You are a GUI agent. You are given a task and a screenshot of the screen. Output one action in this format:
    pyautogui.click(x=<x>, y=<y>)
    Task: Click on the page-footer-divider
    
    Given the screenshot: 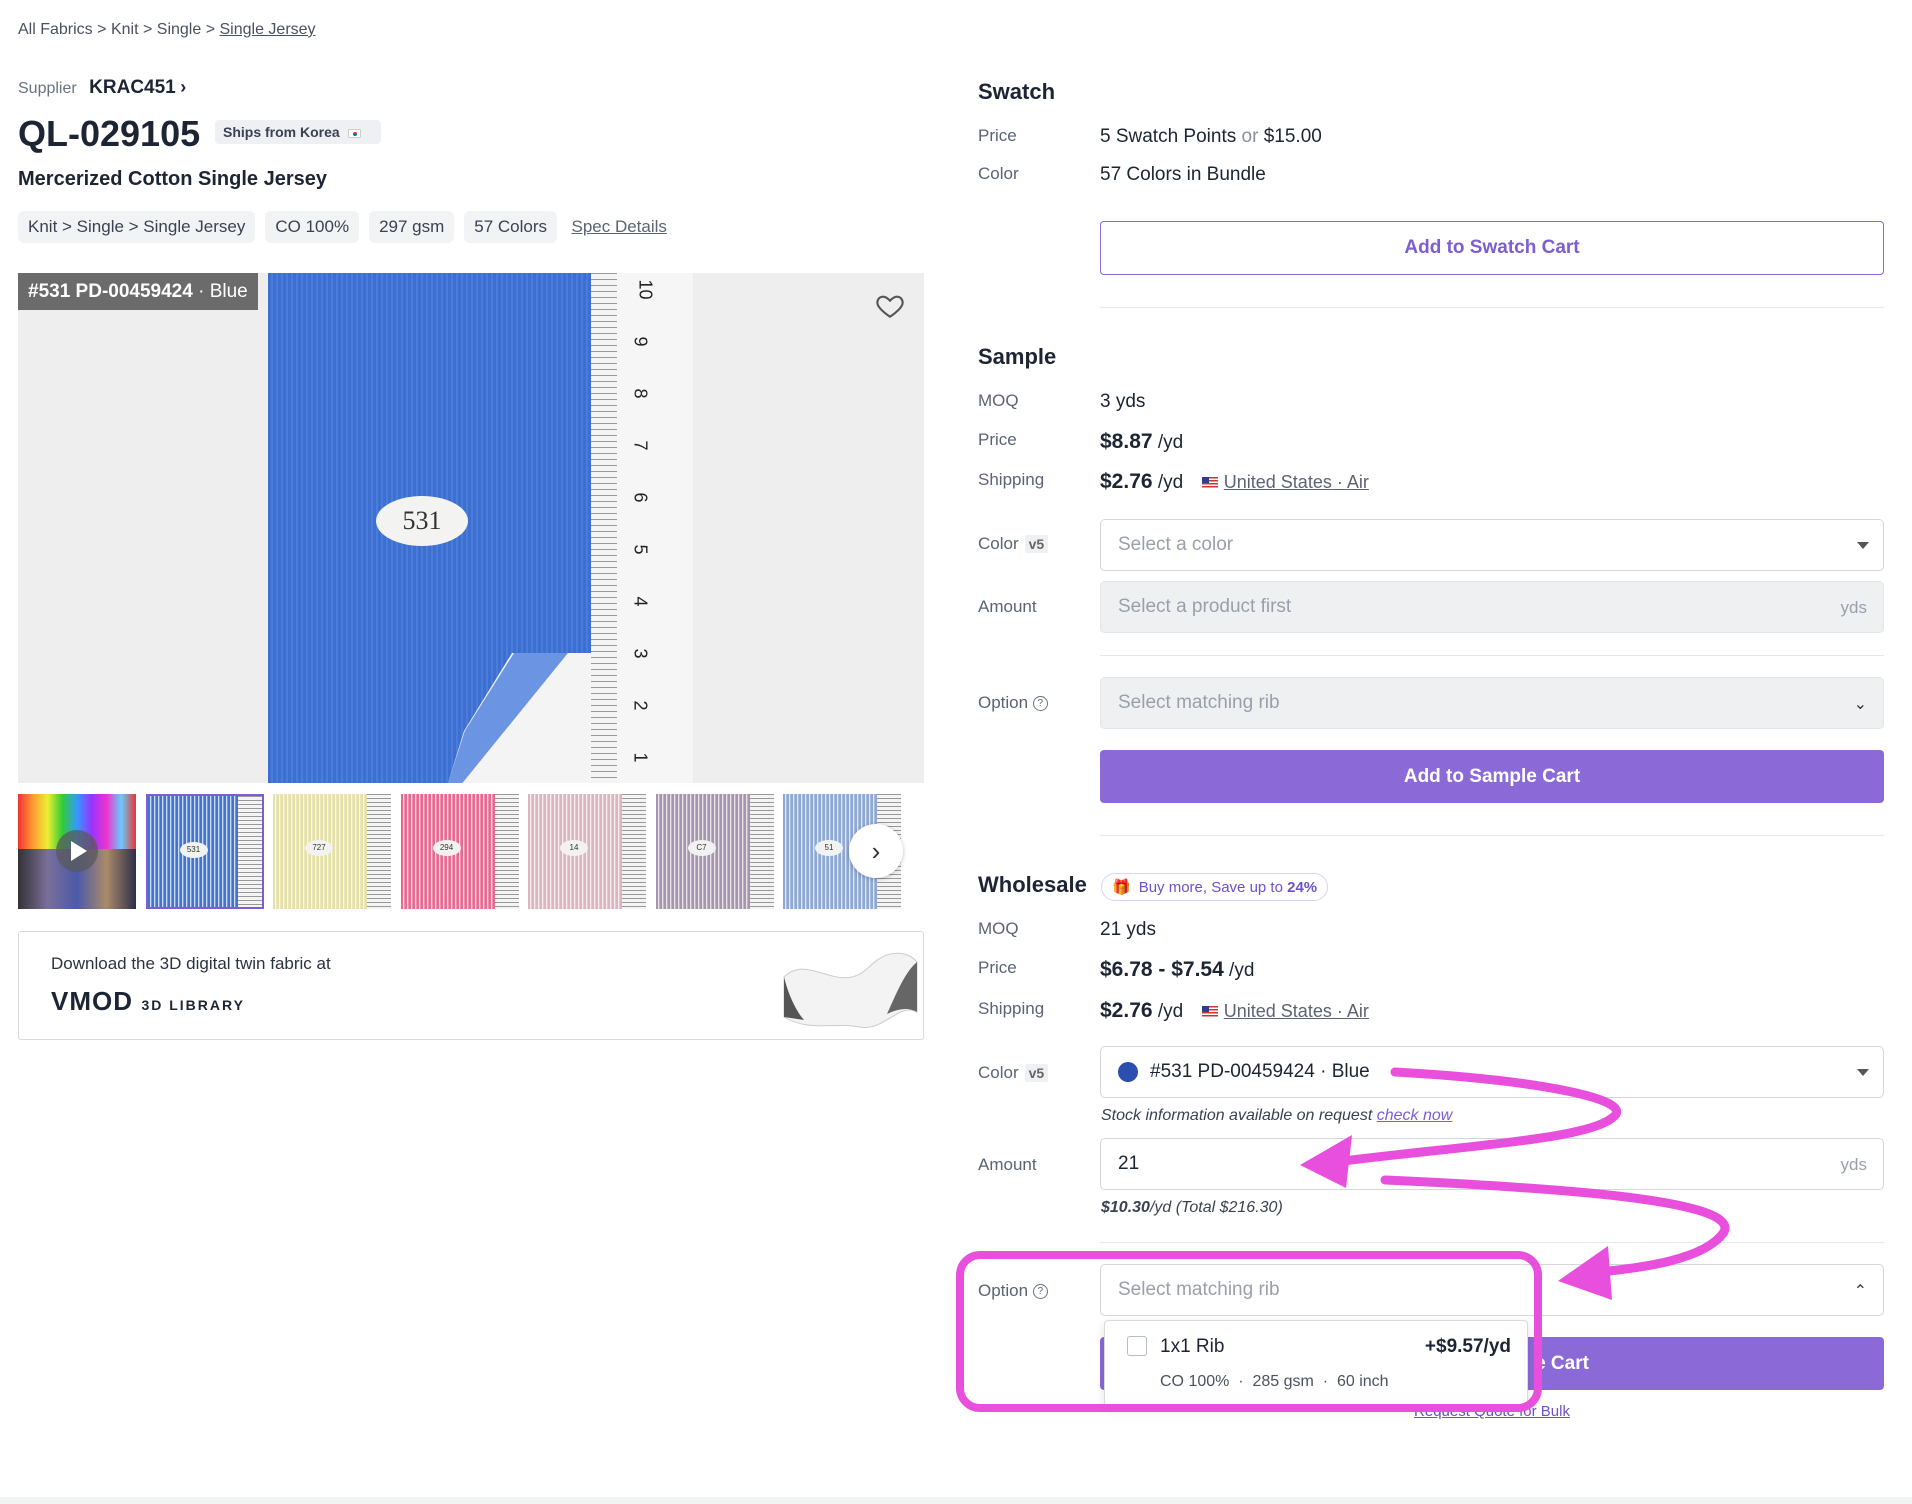 What is the action you would take?
    pyautogui.click(x=956, y=1500)
    